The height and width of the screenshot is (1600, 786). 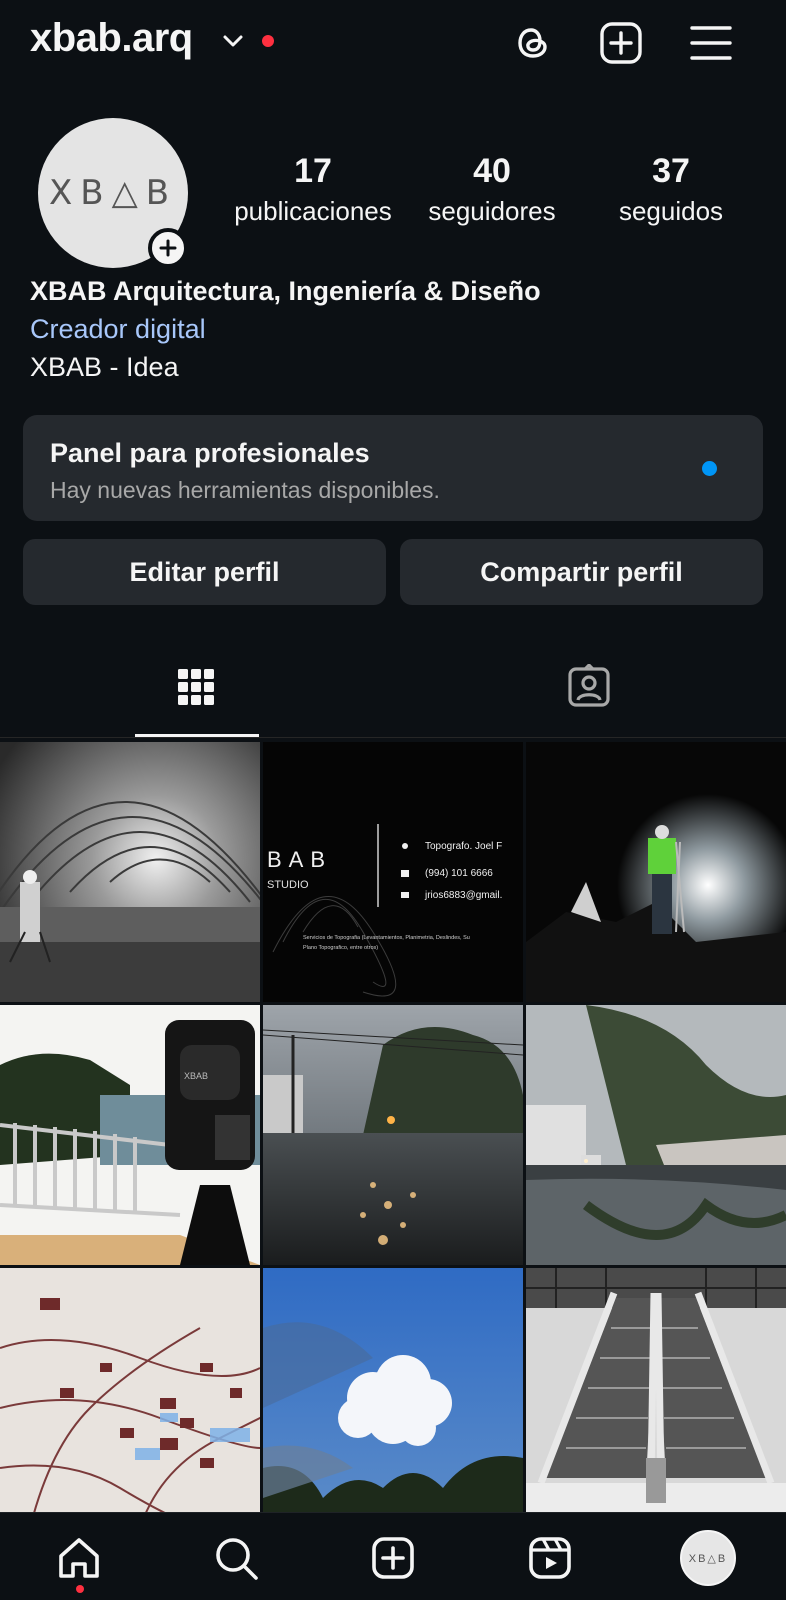 What do you see at coordinates (492, 211) in the screenshot?
I see `stat-followers-label: seguidores` at bounding box center [492, 211].